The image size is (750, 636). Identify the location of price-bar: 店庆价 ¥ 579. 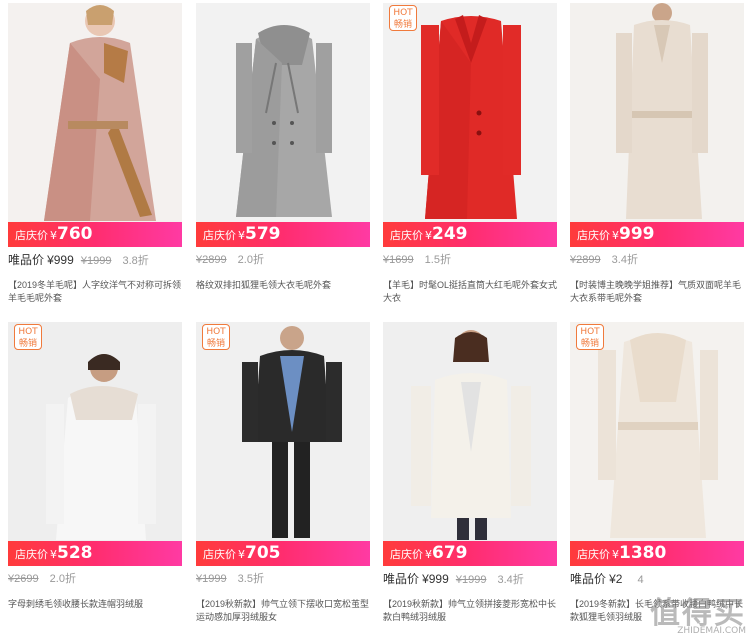
(283, 234).